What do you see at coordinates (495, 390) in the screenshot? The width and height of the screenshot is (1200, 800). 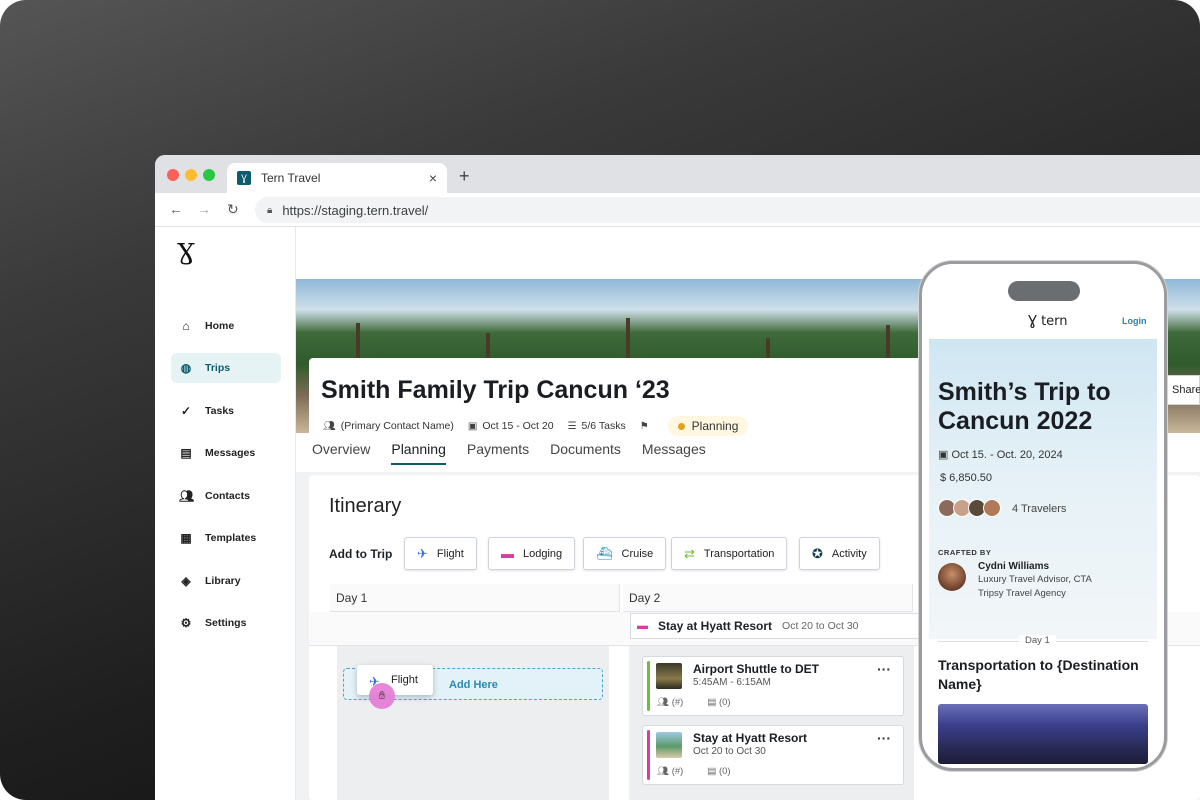 I see `page-title: Smith Family Trip Cancun ‘23` at bounding box center [495, 390].